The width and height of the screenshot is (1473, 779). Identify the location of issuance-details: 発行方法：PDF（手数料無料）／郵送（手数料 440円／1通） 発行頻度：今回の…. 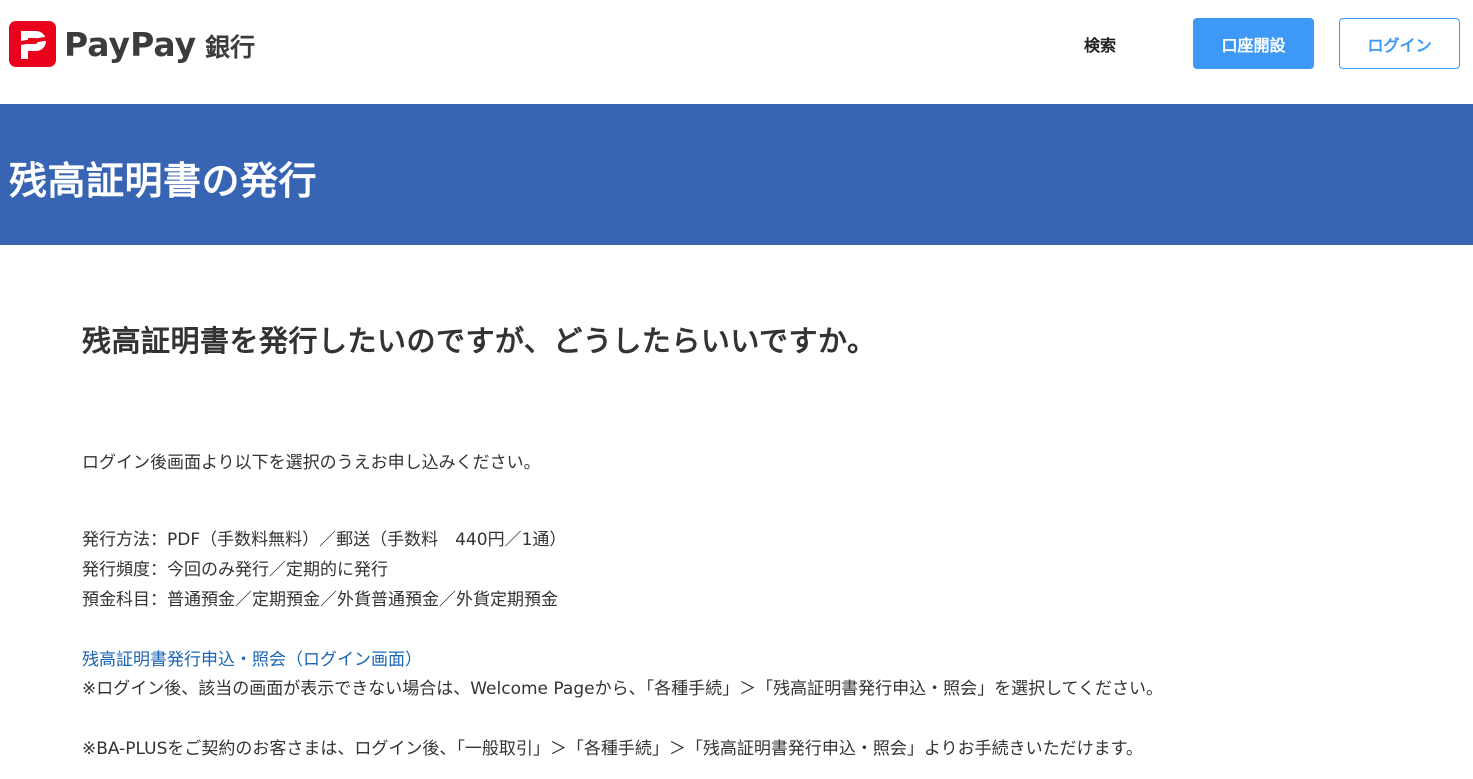
(324, 570).